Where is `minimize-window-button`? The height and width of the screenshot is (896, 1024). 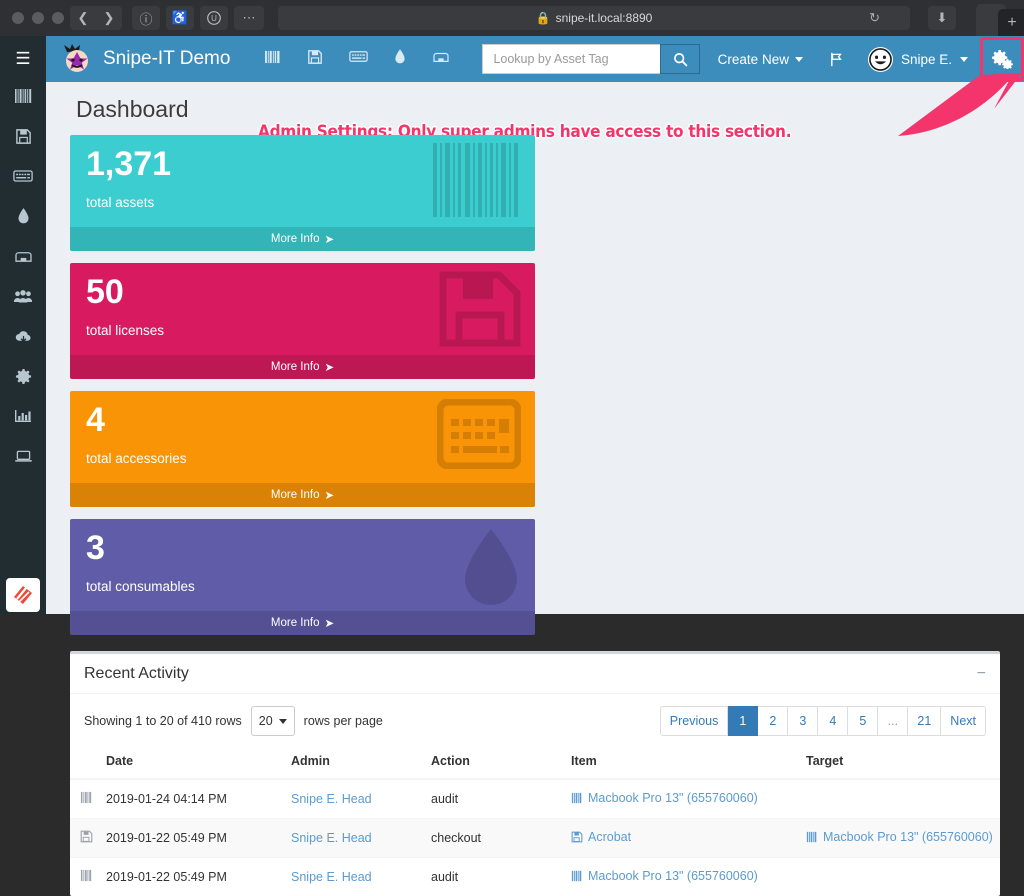
minimize-window-button is located at coordinates (38, 18).